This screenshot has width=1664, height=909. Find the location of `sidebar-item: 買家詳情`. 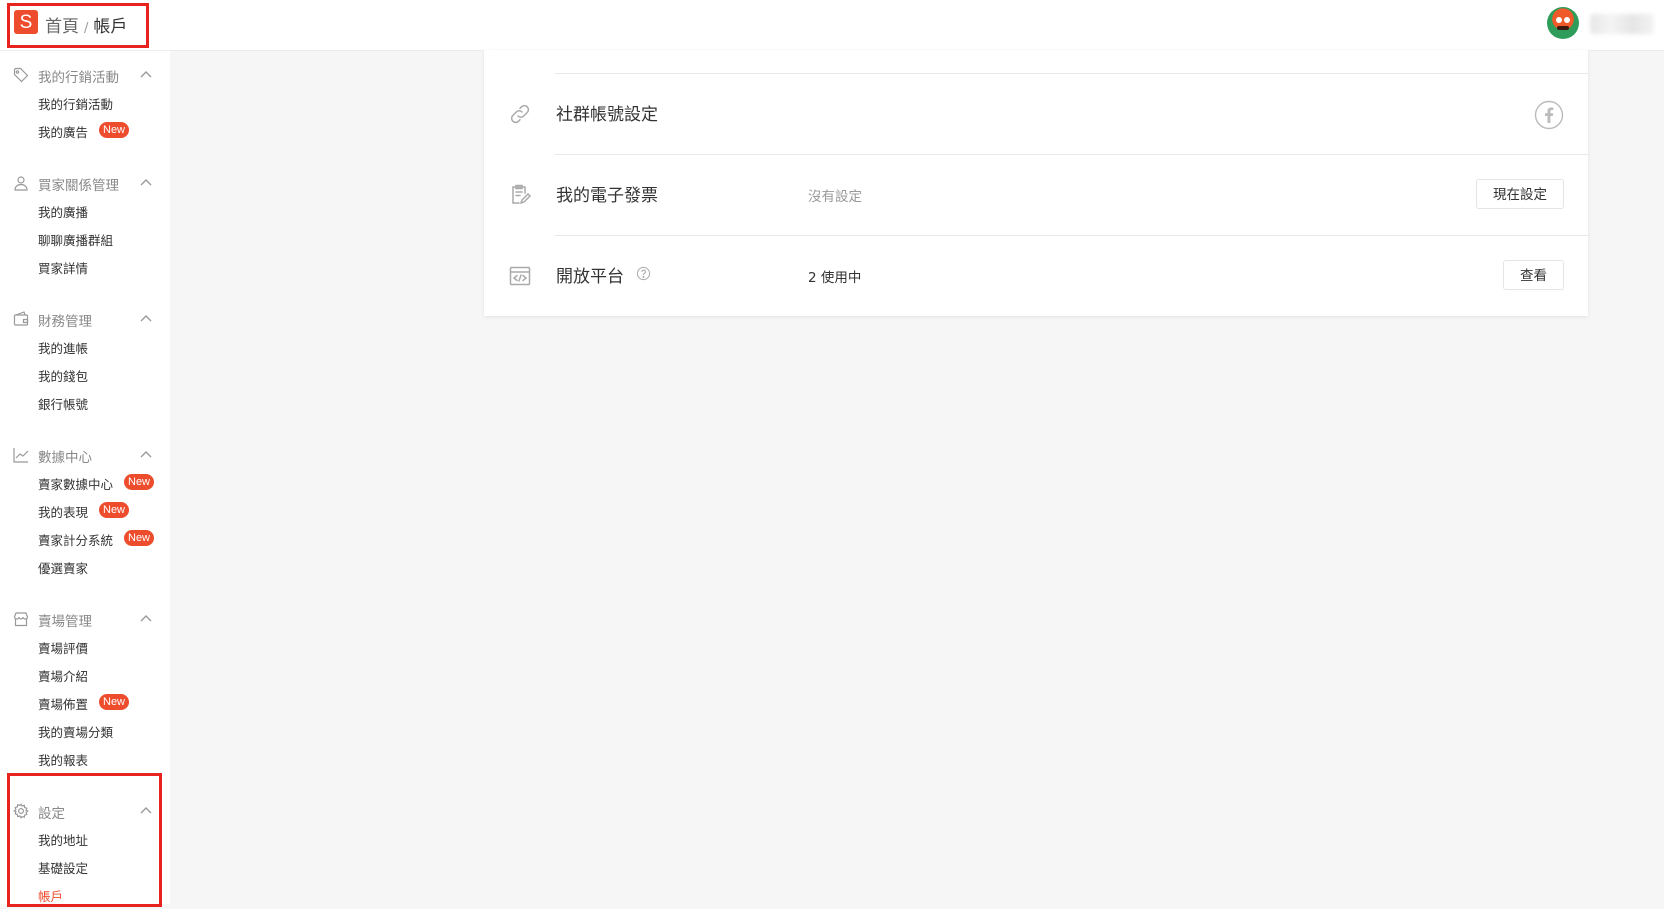

sidebar-item: 買家詳情 is located at coordinates (85, 267).